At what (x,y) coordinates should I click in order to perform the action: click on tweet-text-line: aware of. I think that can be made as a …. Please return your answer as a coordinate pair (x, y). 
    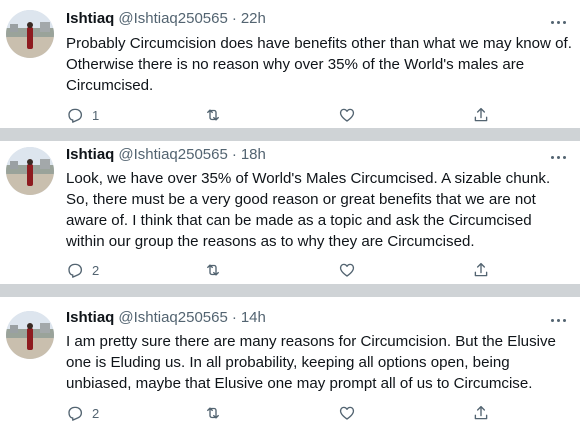
    Looking at the image, I should click on (299, 220).